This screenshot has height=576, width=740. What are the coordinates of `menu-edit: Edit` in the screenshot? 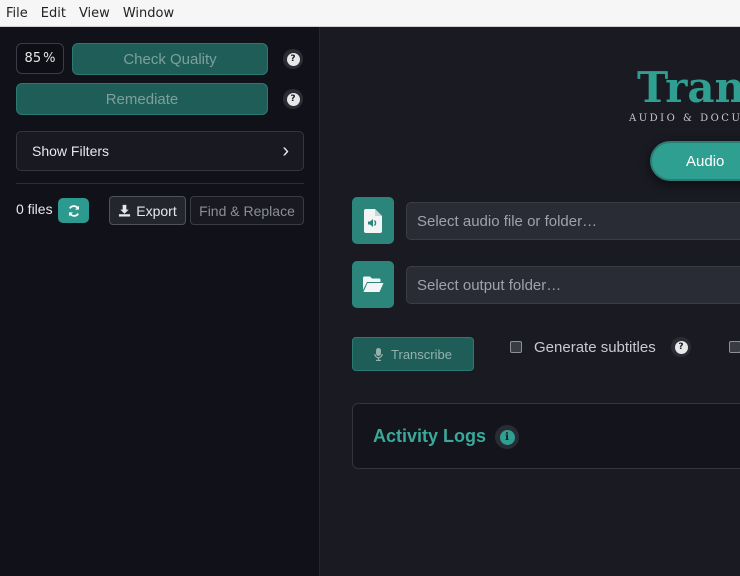 It's located at (53, 13).